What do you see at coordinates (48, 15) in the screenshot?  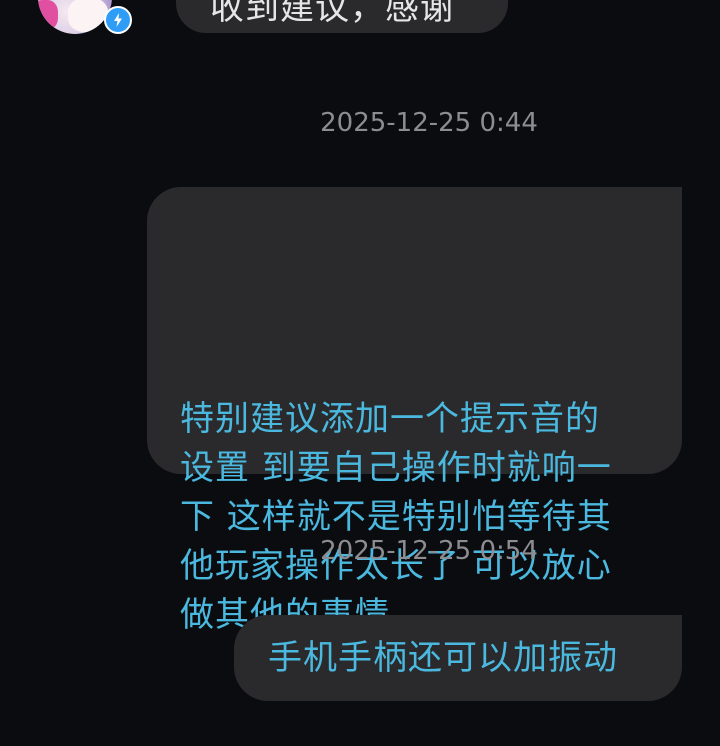 I see `avatar-hair` at bounding box center [48, 15].